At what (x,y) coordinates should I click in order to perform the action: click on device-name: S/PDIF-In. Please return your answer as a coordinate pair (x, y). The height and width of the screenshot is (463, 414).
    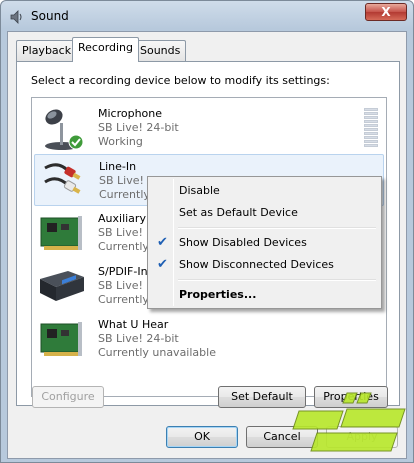
    Looking at the image, I should click on (123, 271).